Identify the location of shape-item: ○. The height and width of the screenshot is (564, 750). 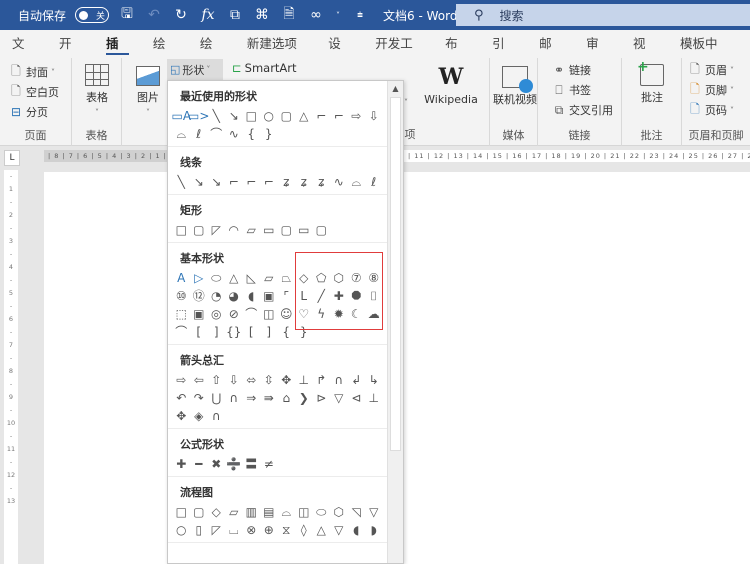
(181, 530).